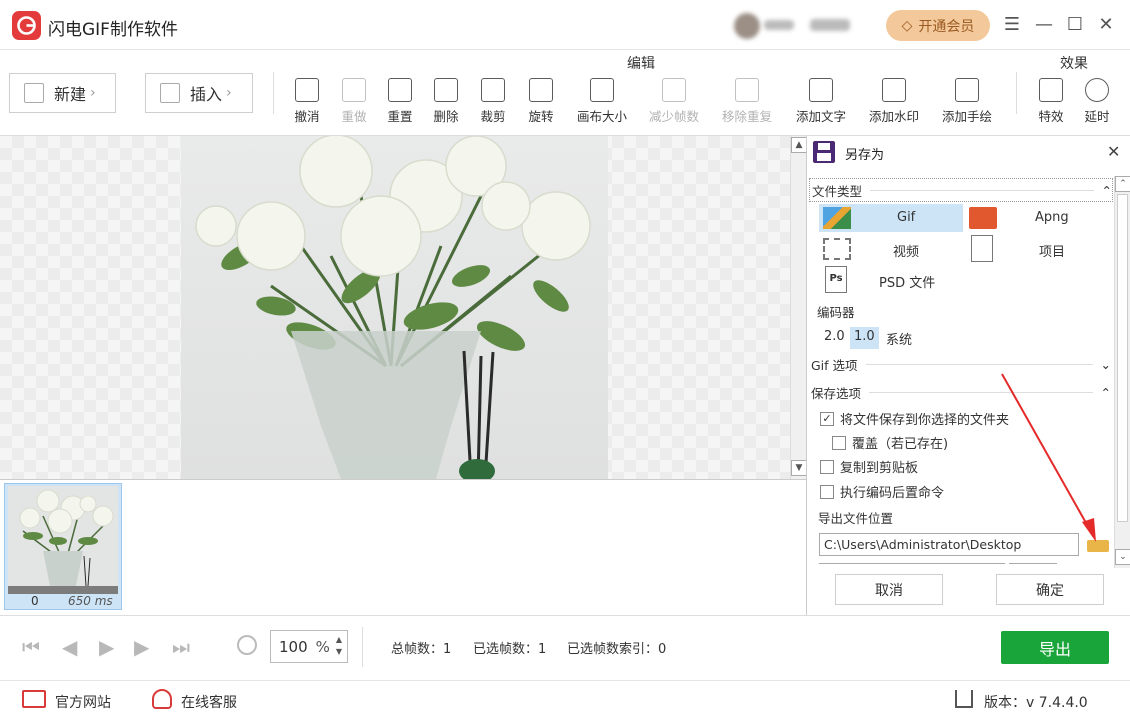 The width and height of the screenshot is (1130, 714). Describe the element at coordinates (1097, 90) in the screenshot. I see `delay-icon` at that location.